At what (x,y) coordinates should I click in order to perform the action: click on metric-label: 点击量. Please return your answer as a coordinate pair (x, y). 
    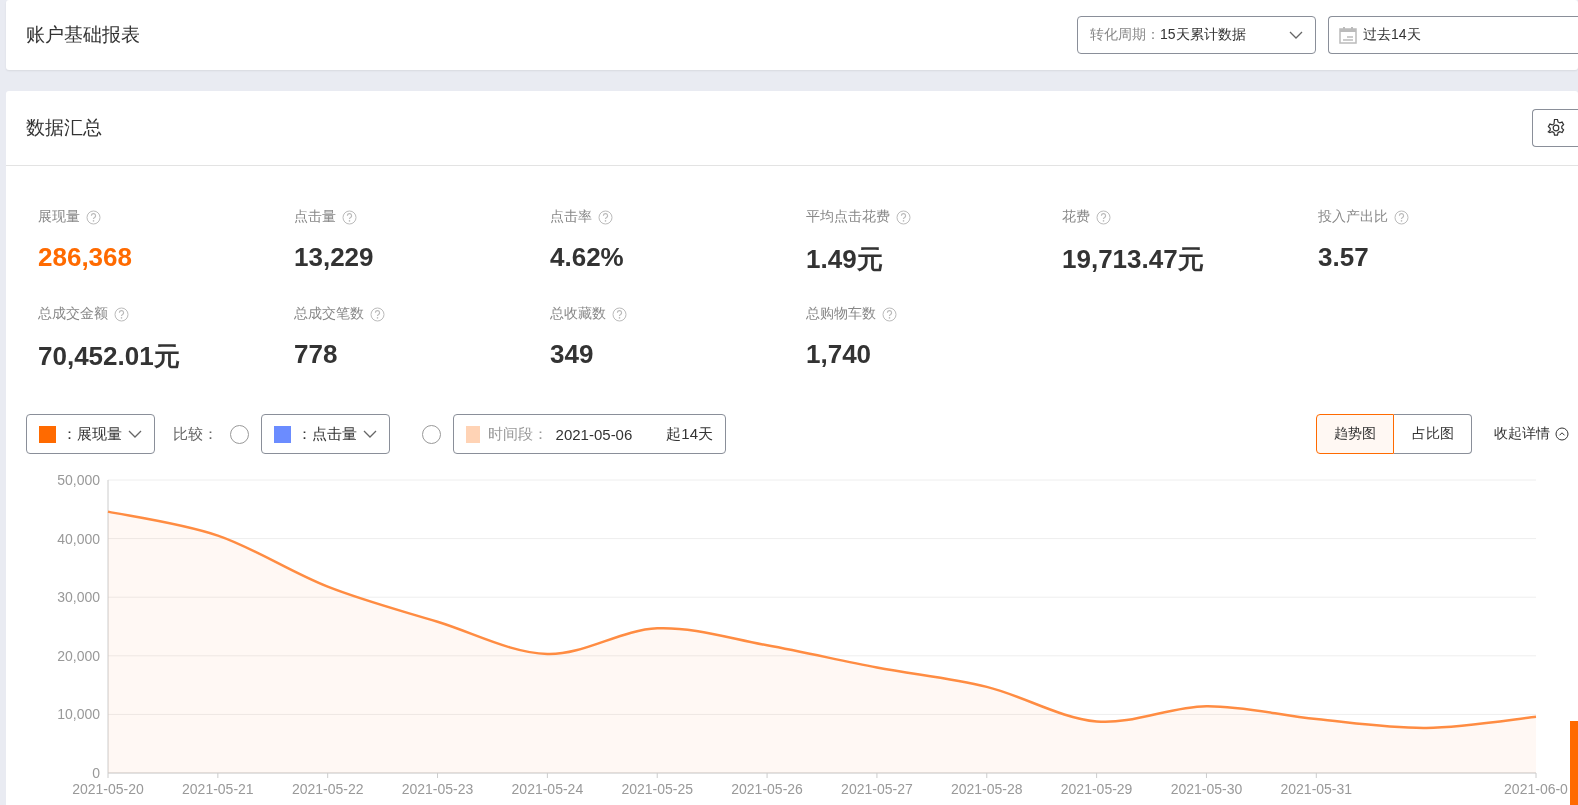
    Looking at the image, I should click on (315, 217).